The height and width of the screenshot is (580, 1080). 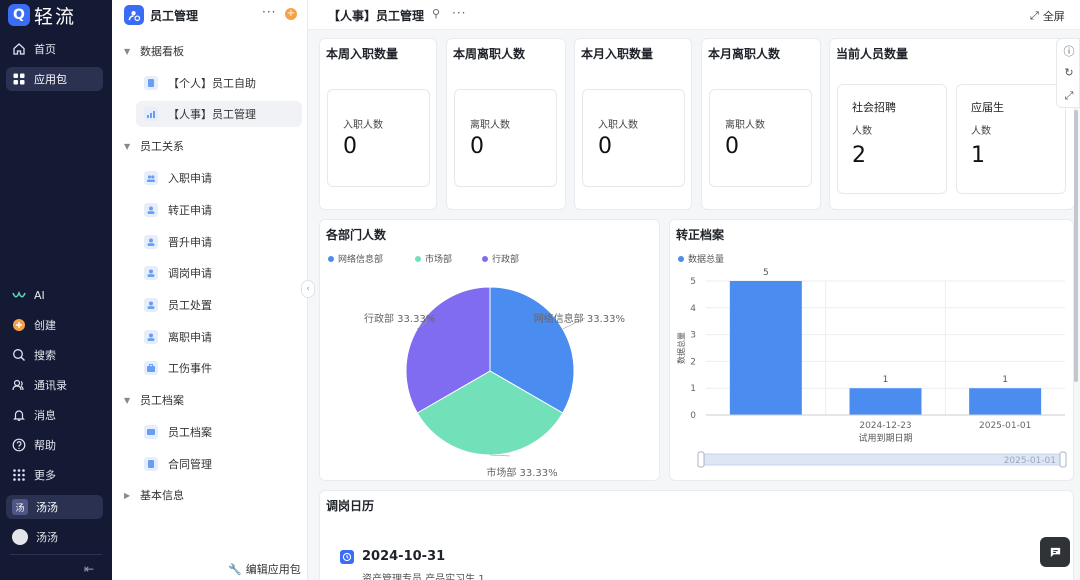 What do you see at coordinates (579, 318) in the screenshot?
I see `pie-label: 网络信息部 33.33%` at bounding box center [579, 318].